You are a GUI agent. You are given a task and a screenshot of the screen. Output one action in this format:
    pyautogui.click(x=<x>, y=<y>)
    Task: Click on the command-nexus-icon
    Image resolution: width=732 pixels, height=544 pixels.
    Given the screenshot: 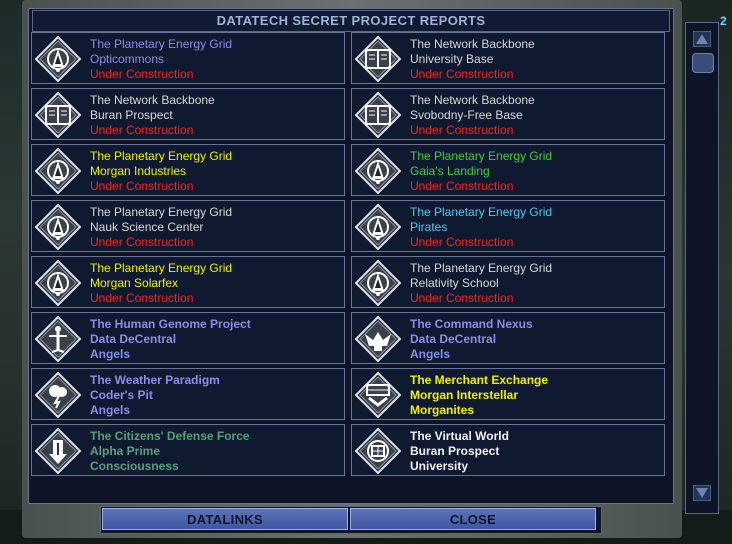 What is the action you would take?
    pyautogui.click(x=378, y=339)
    